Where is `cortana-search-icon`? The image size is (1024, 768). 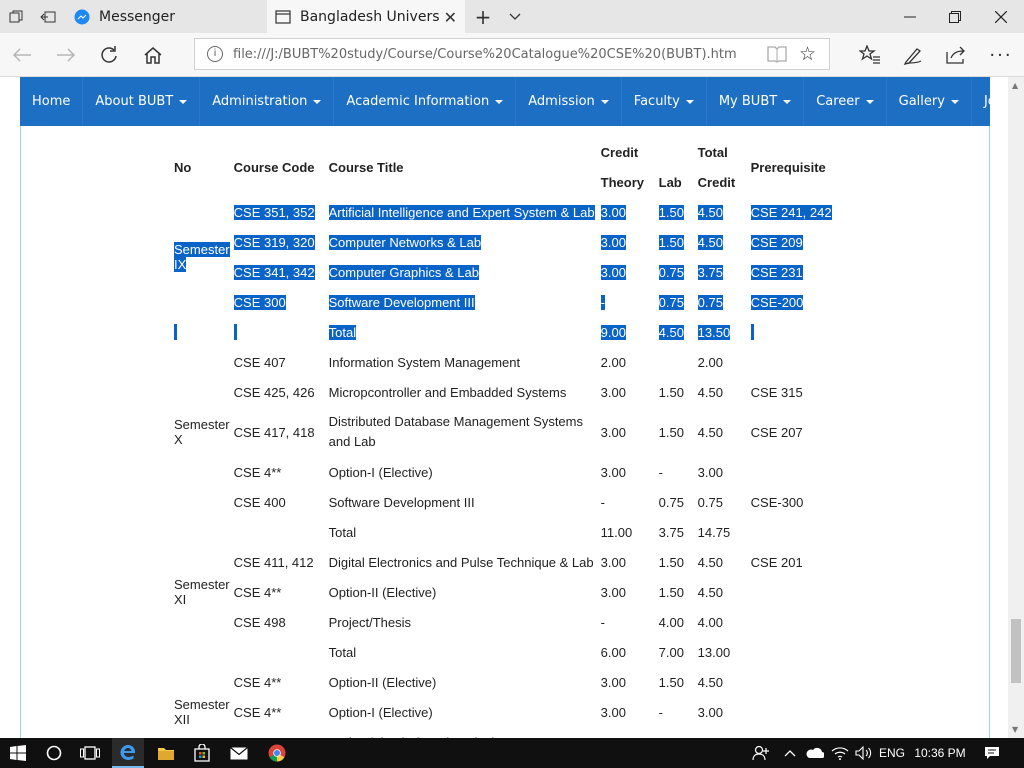
cortana-search-icon is located at coordinates (54, 753).